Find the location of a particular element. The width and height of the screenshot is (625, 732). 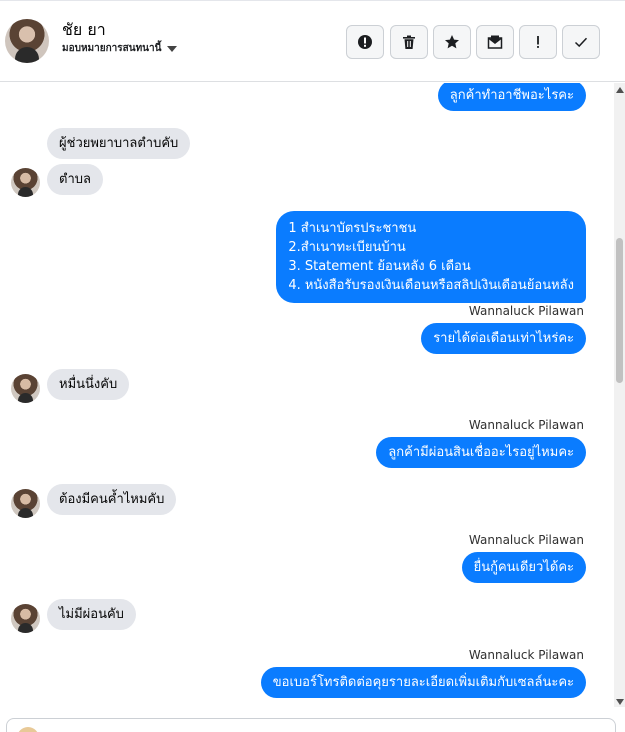

incoming-message: ไม่มีผ่อนคับ is located at coordinates (91, 614).